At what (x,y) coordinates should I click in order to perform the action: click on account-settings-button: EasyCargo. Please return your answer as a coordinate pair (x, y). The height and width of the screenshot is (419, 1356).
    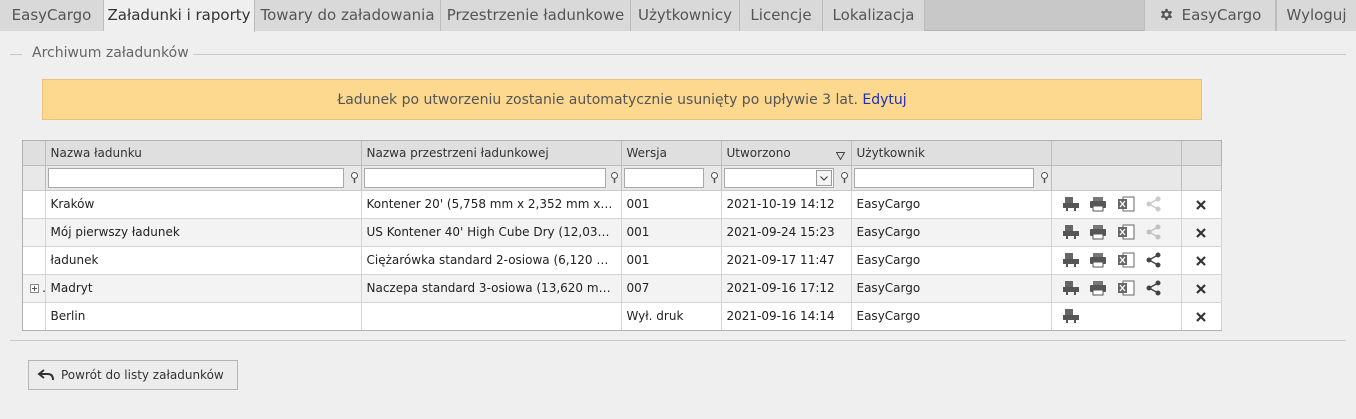
    Looking at the image, I should click on (1210, 15).